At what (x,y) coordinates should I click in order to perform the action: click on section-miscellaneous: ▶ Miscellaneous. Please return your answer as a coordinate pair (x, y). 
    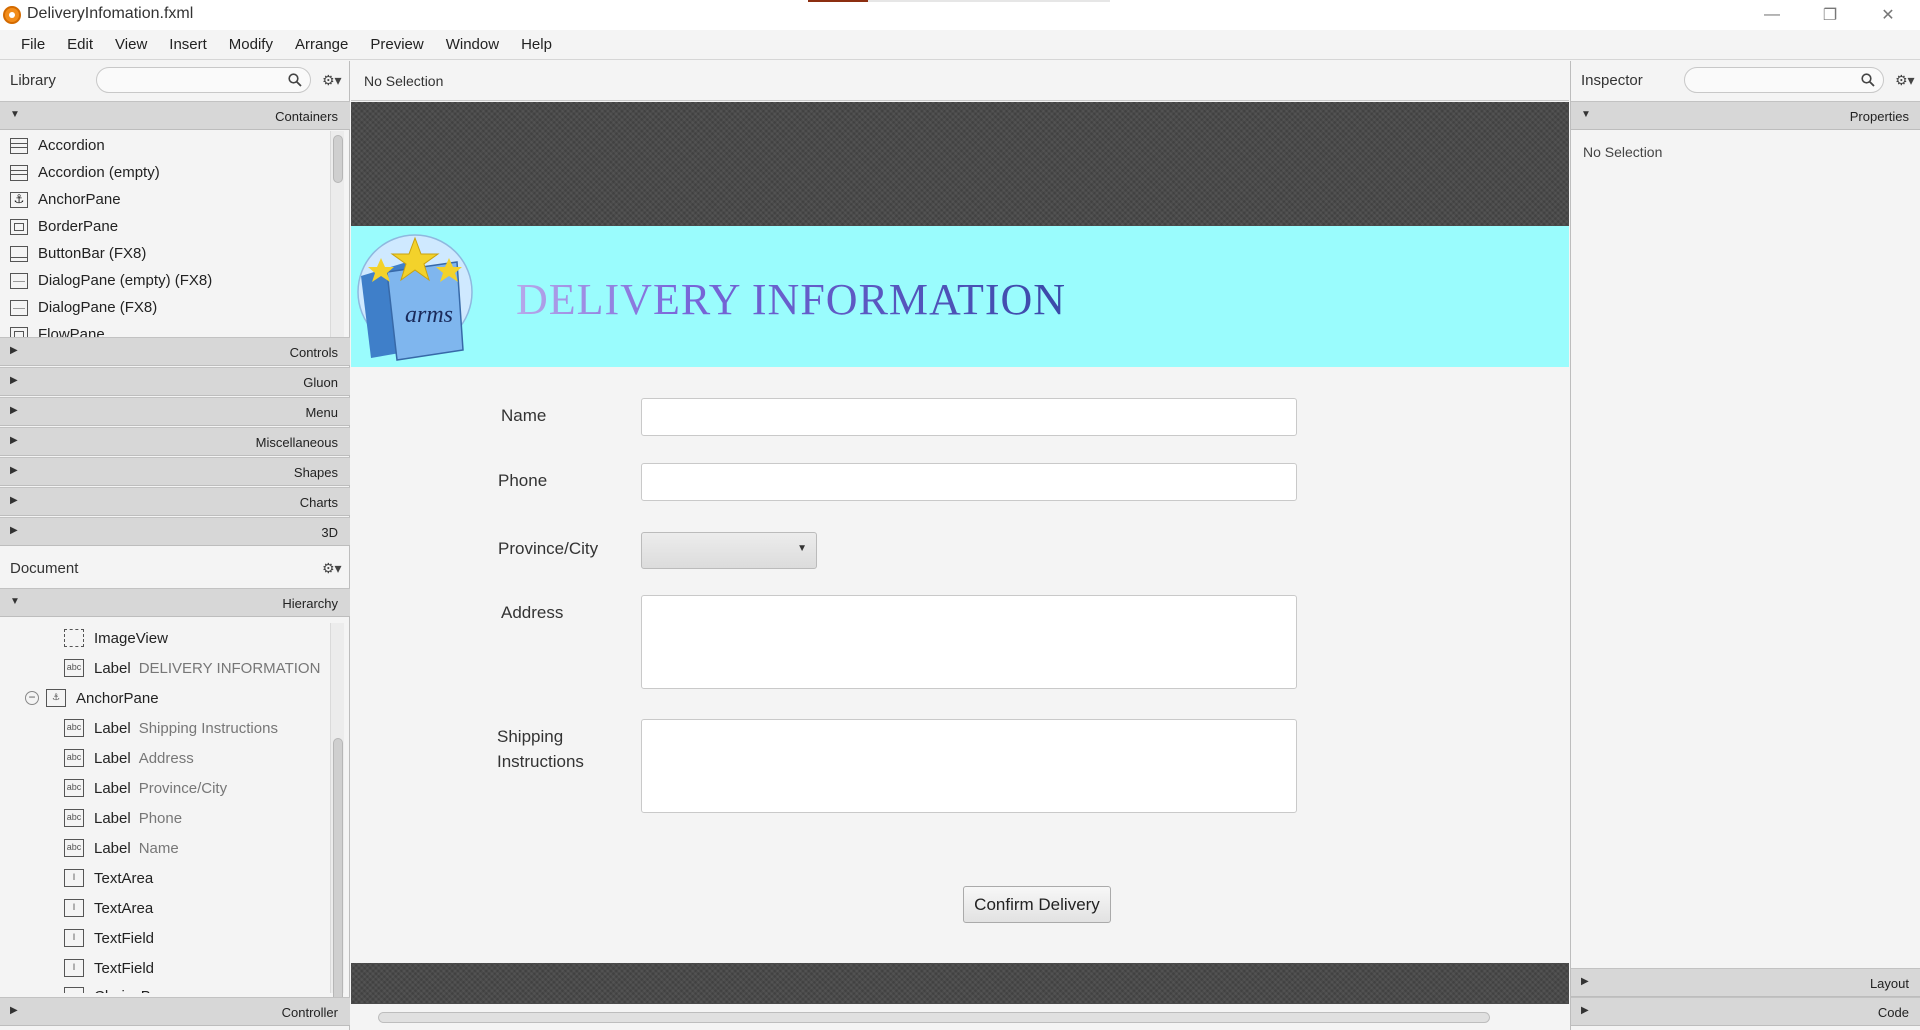
    Looking at the image, I should click on (175, 441).